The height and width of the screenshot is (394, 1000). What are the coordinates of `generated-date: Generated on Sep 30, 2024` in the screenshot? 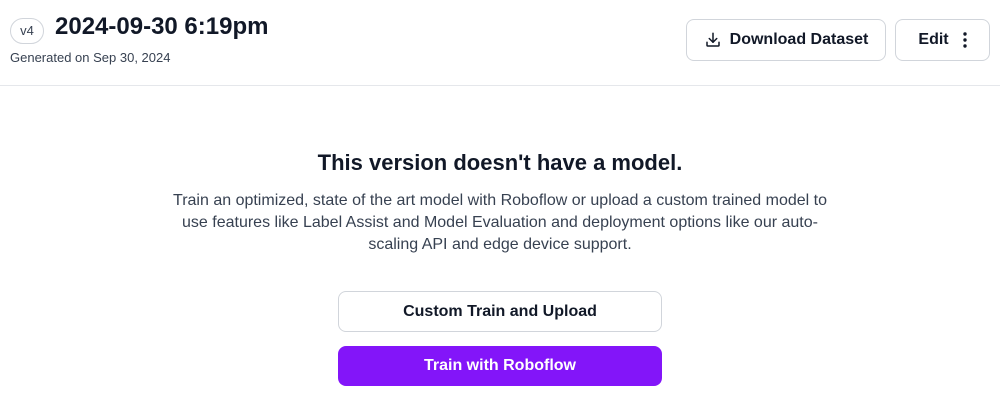 It's located at (90, 57).